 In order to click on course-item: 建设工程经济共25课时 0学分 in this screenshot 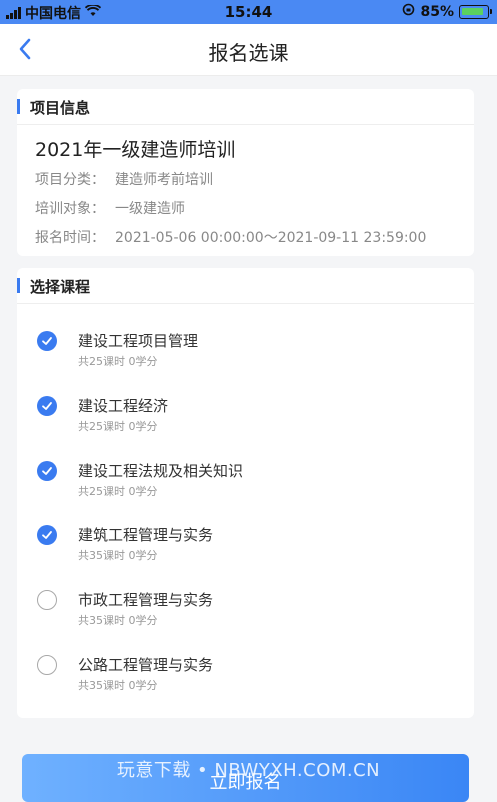, I will do `click(247, 418)`.